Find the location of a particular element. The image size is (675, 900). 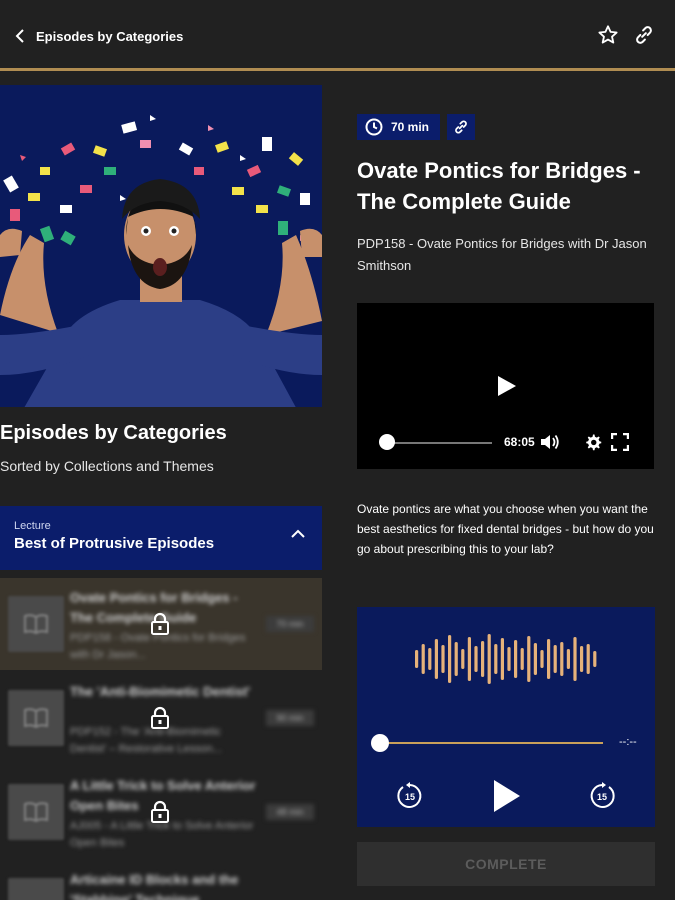

replay-15-icon: 15 is located at coordinates (409, 795).